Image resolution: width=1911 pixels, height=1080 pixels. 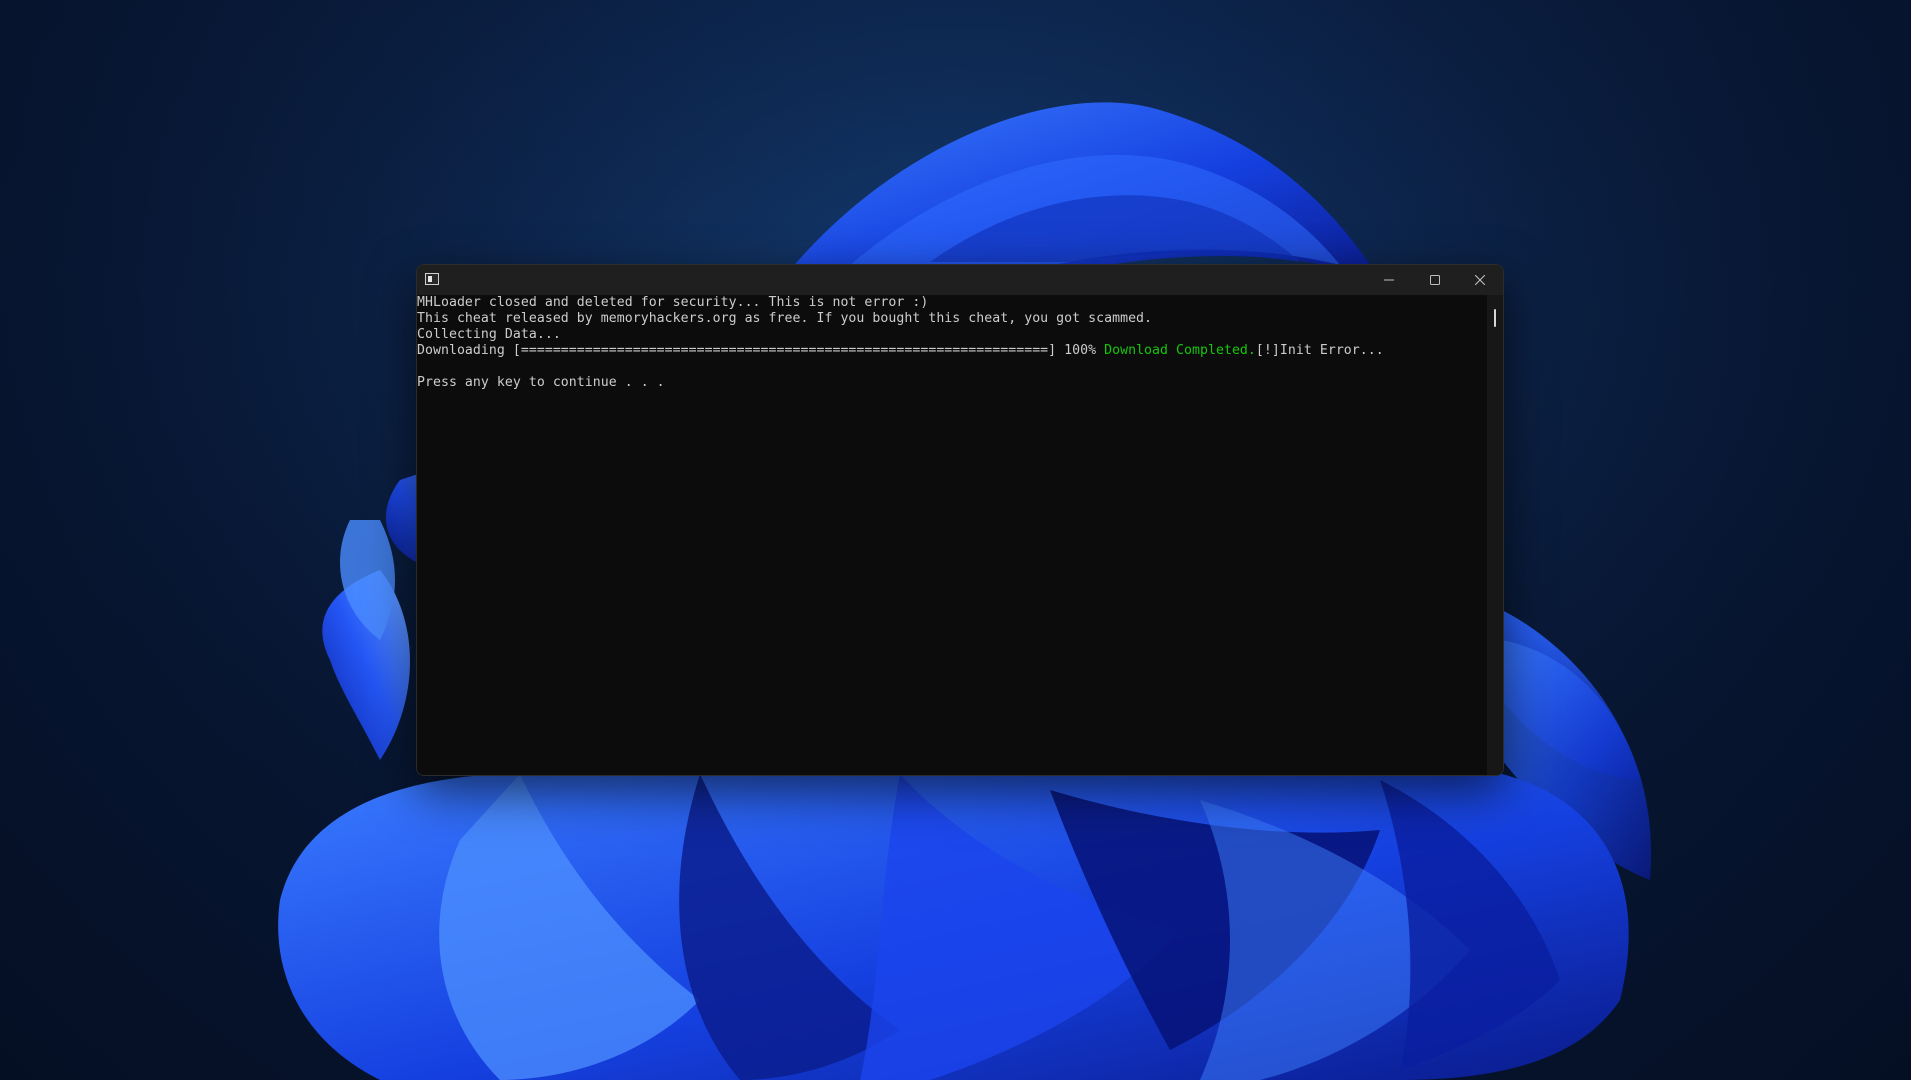 I want to click on title-bar, so click(x=960, y=280).